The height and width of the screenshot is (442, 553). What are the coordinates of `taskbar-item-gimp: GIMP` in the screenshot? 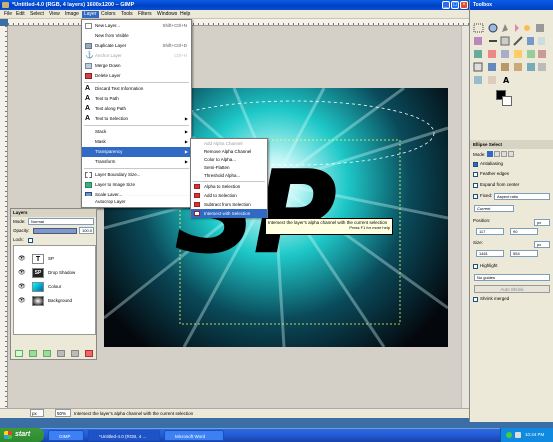 It's located at (66, 435).